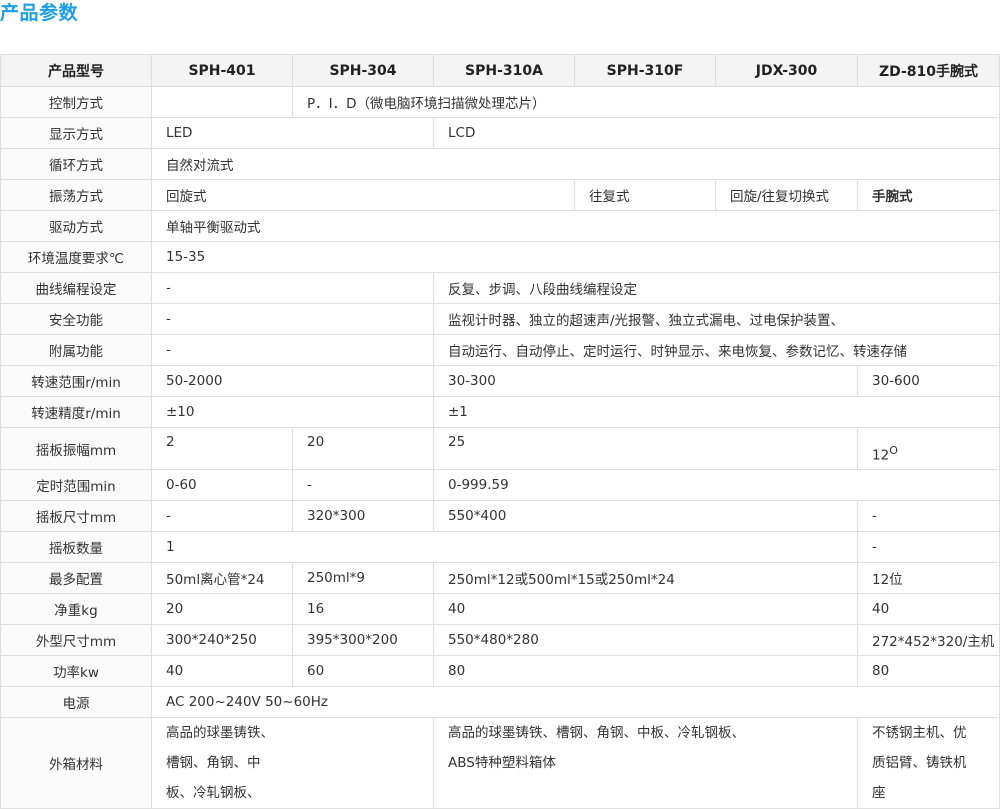 The width and height of the screenshot is (1001, 809). Describe the element at coordinates (893, 450) in the screenshot. I see `amplitude-sup: O` at that location.